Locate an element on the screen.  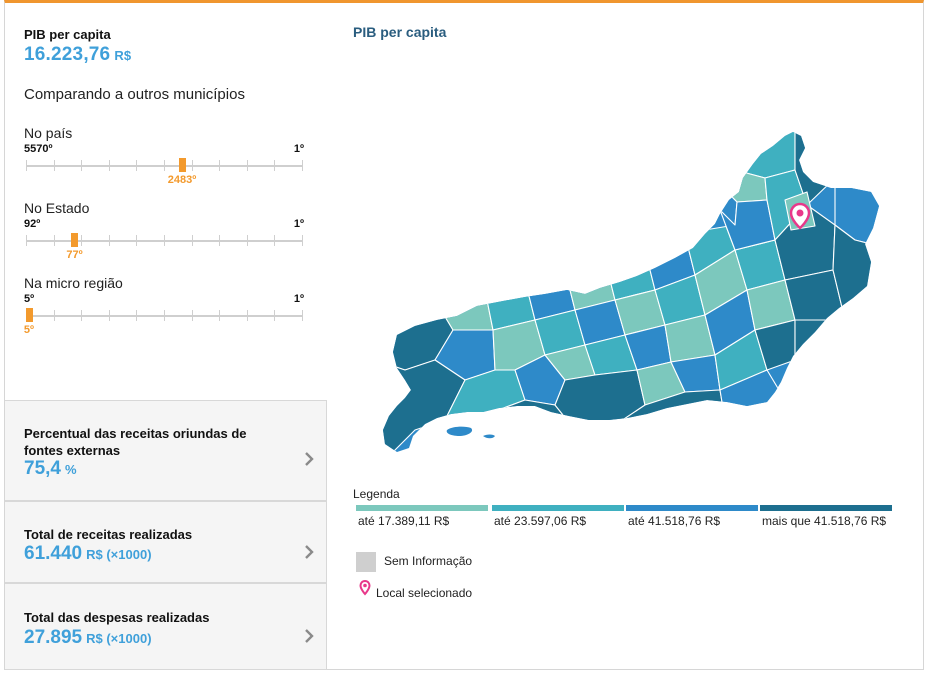
legend-label: até 17.389,11 R$ is located at coordinates (404, 521).